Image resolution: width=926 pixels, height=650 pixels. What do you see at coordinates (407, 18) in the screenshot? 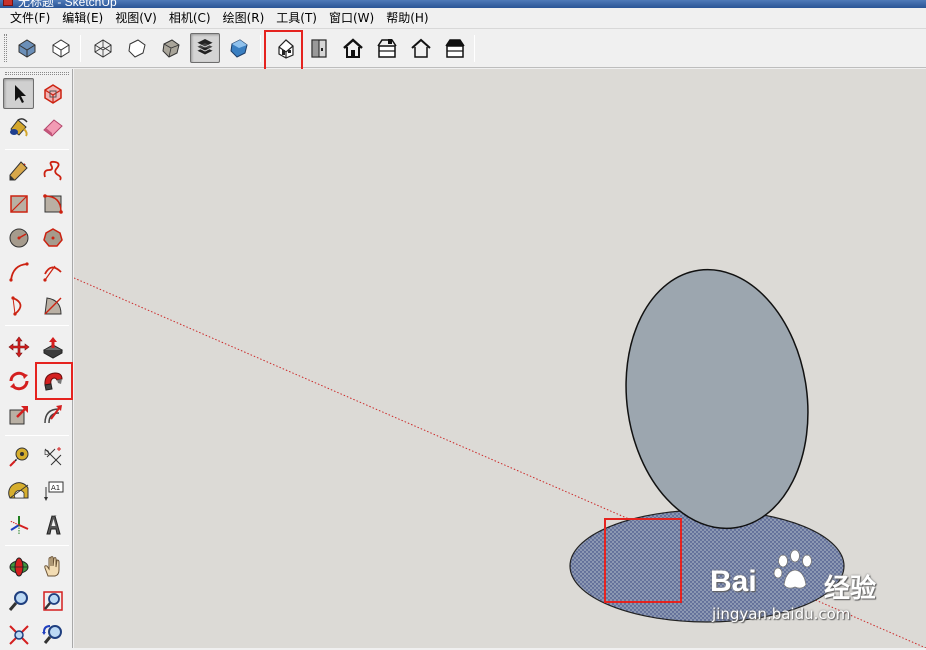
I see `menu-help: 帮助(H)` at bounding box center [407, 18].